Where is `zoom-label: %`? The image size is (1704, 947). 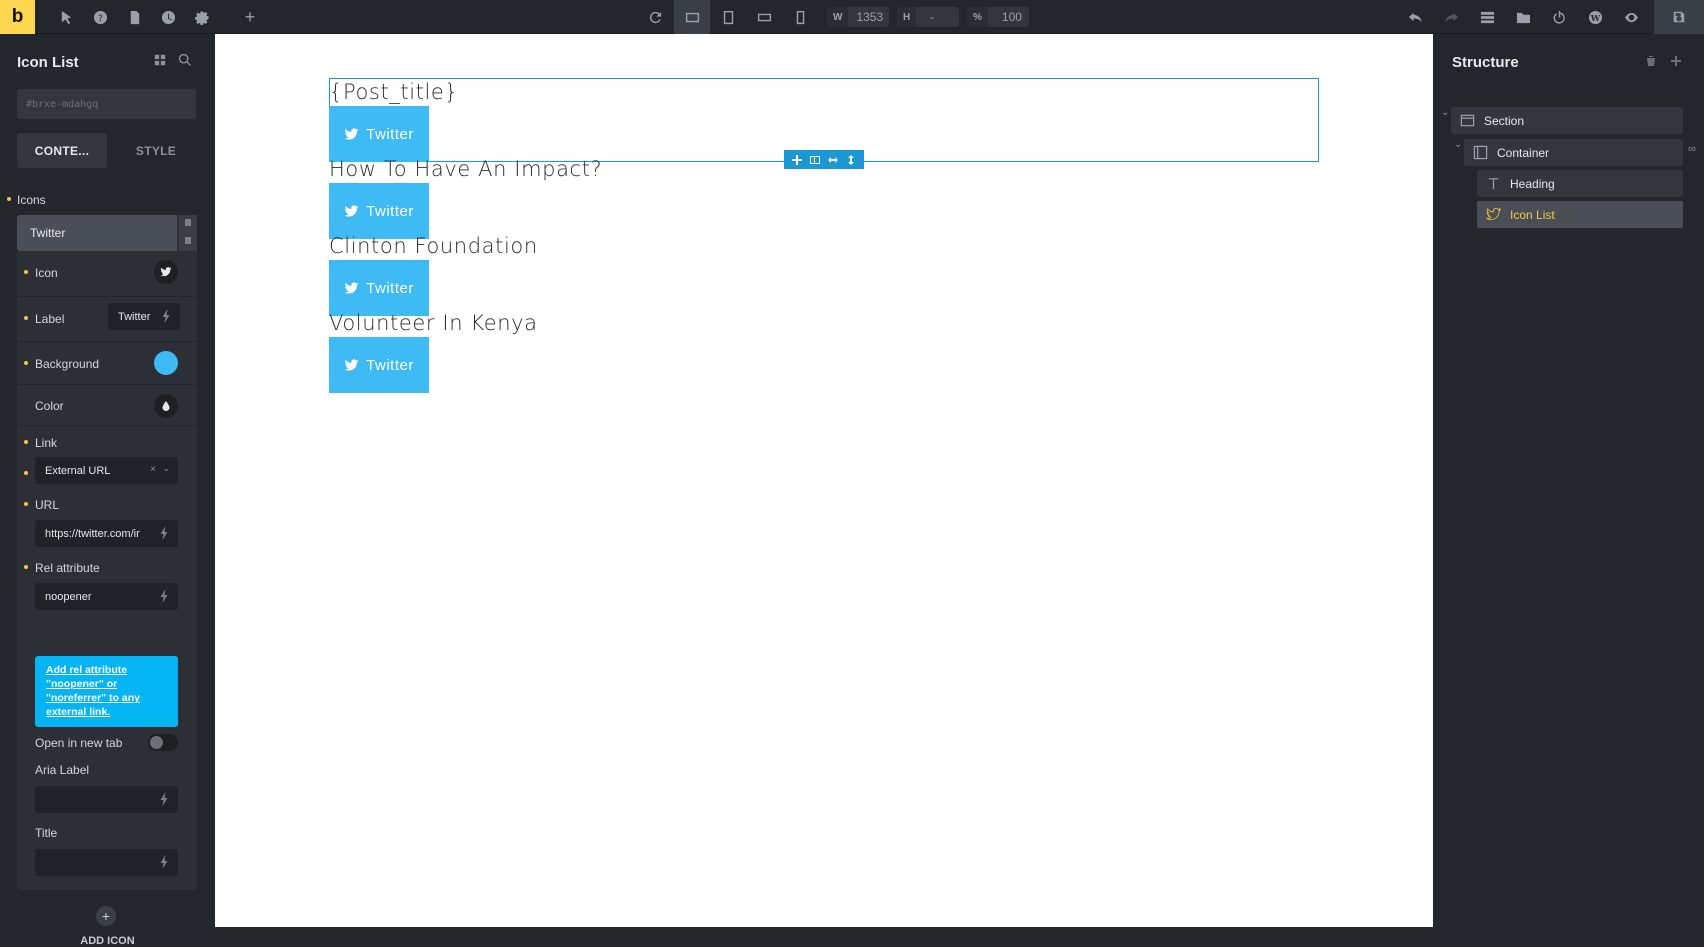
zoom-label: % is located at coordinates (977, 17).